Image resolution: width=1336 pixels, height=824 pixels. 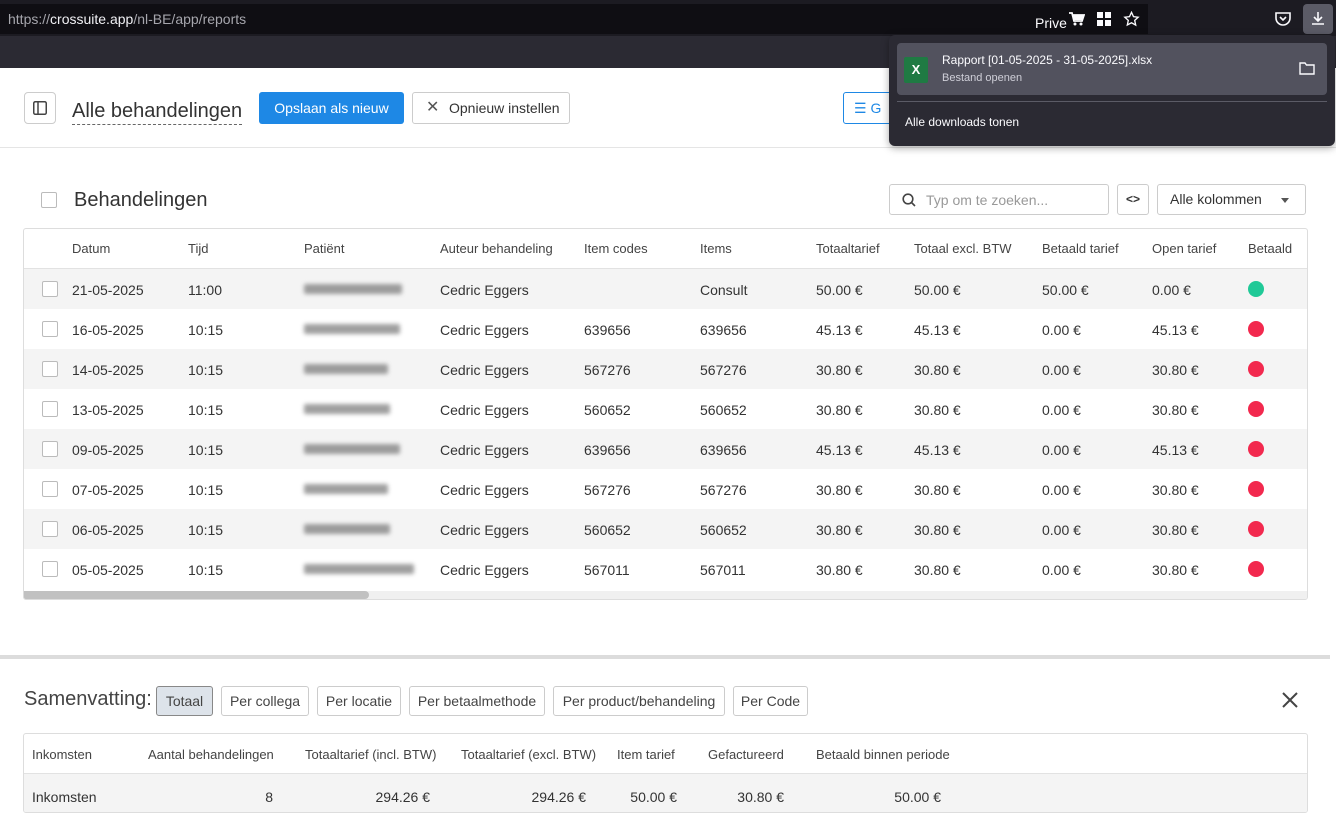 What do you see at coordinates (746, 754) in the screenshot?
I see `summary-column-header: Gefactureerd` at bounding box center [746, 754].